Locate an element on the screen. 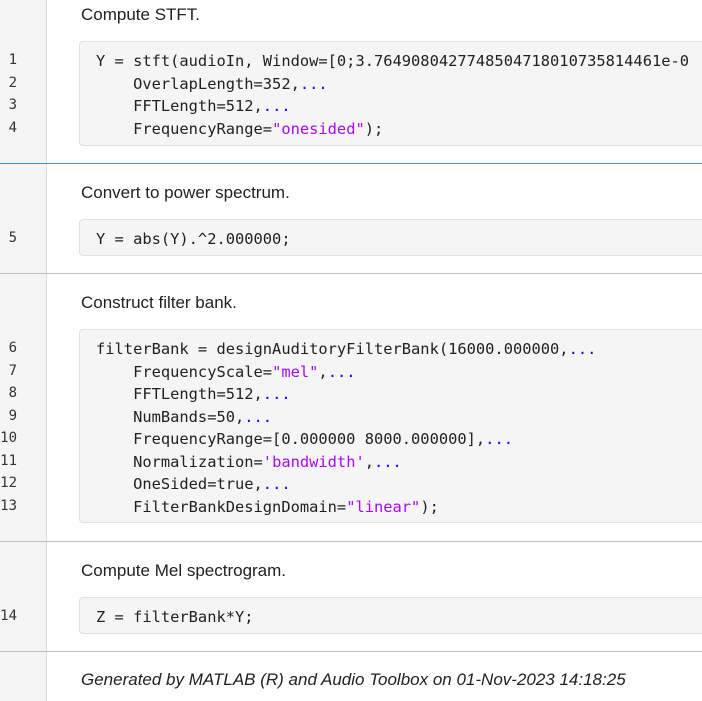 Image resolution: width=702 pixels, height=701 pixels. line-number: 1 is located at coordinates (12, 60).